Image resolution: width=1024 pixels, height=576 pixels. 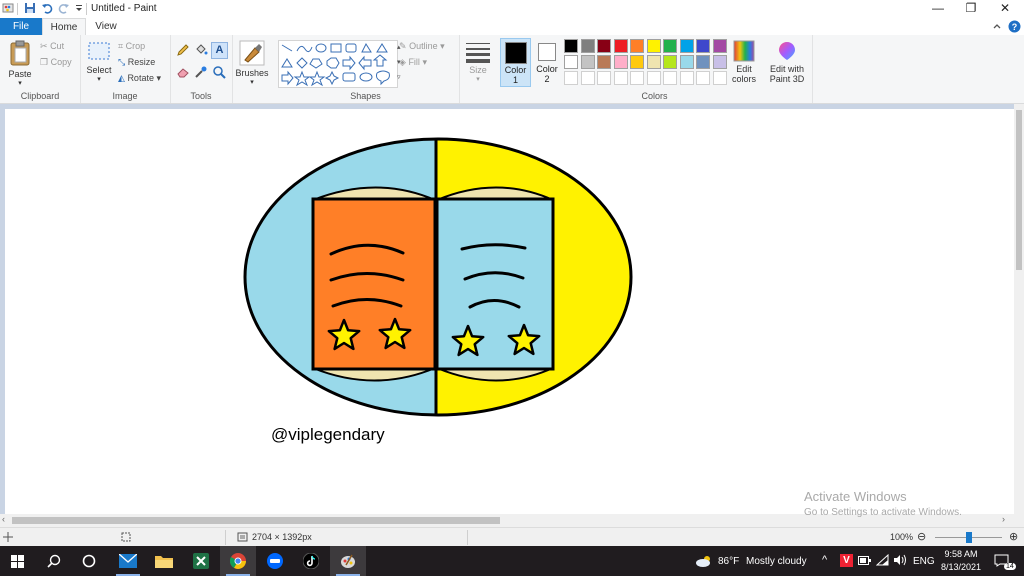 What do you see at coordinates (971, 9) in the screenshot?
I see `restore-button: ❐` at bounding box center [971, 9].